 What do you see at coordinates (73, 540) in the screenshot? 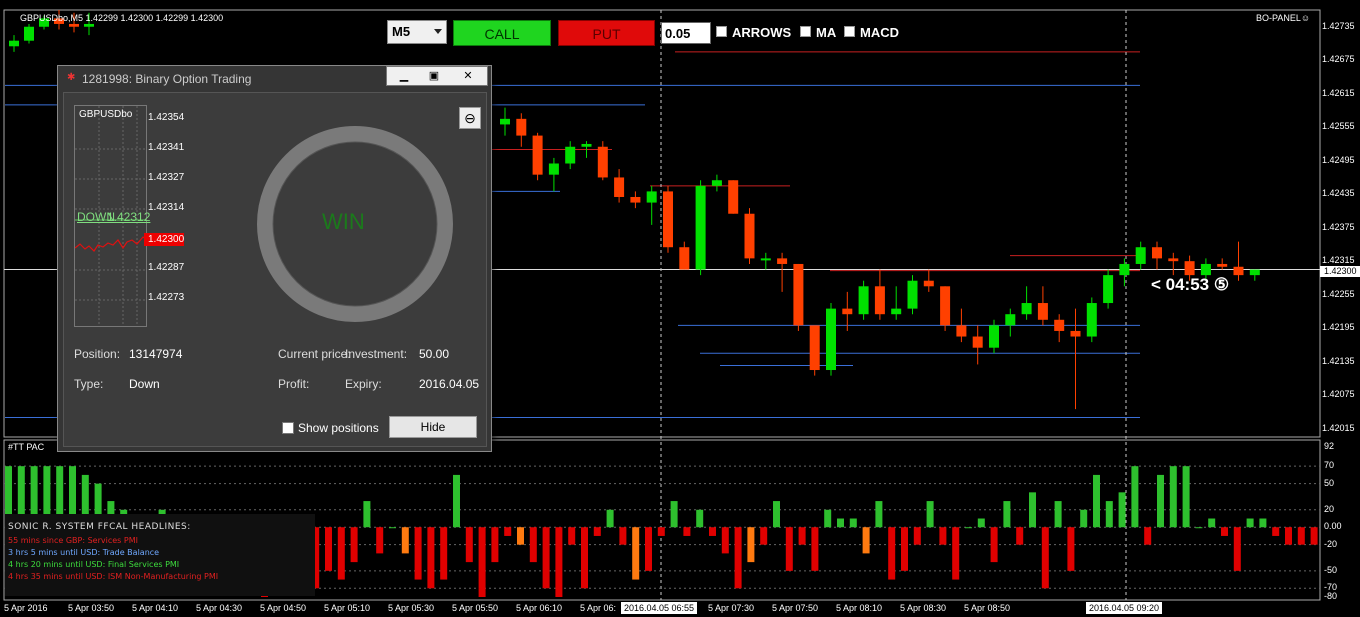
I see `news-line: 55 mins since GBP: Services PMI` at bounding box center [73, 540].